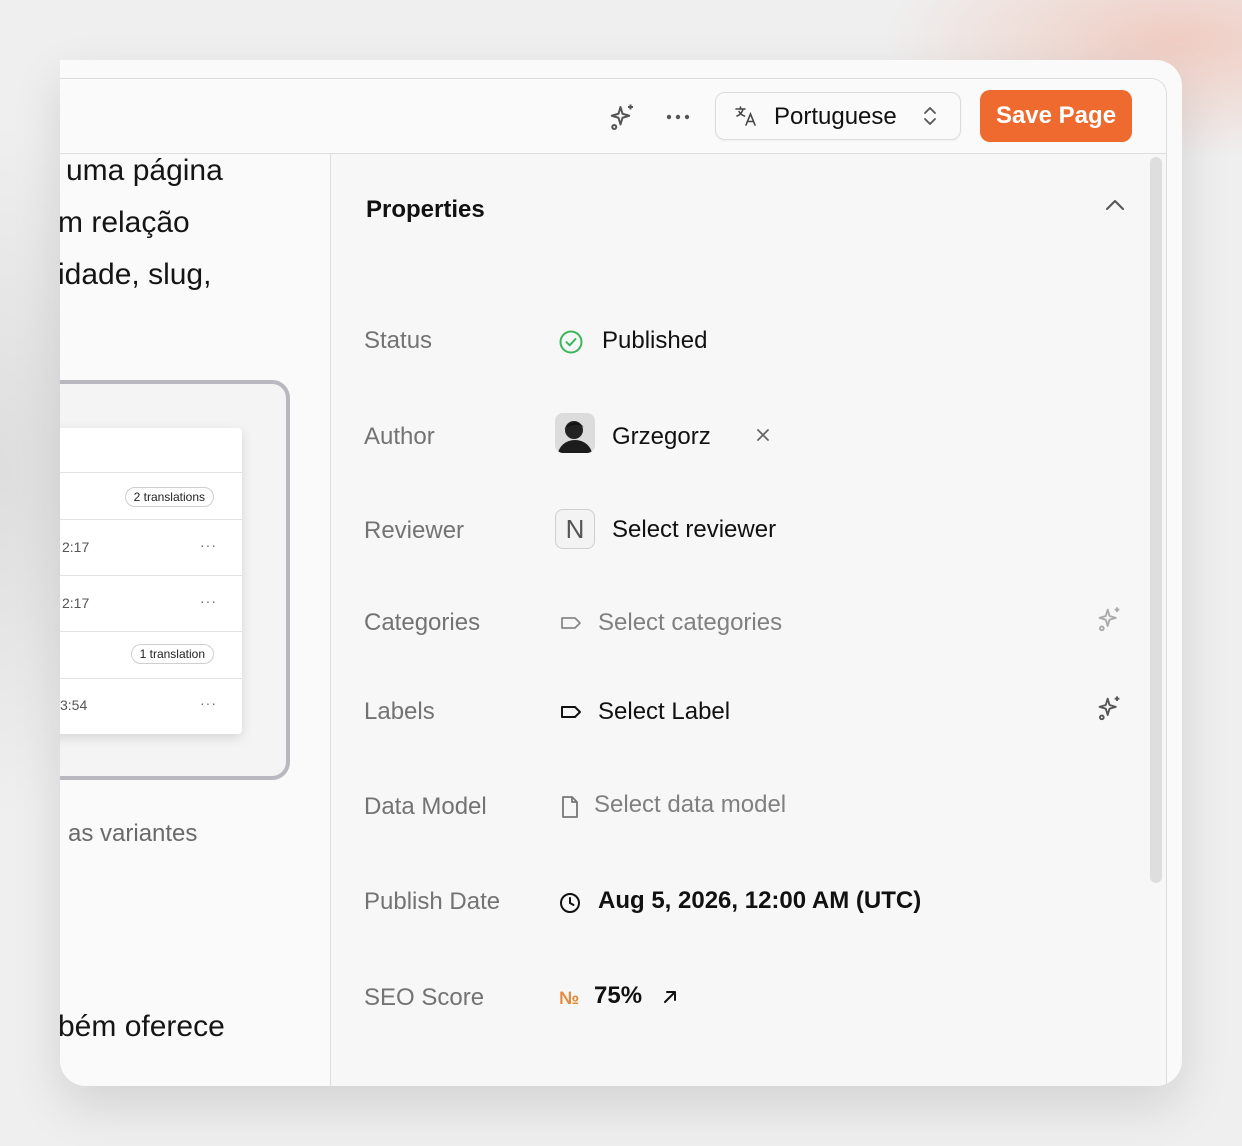 The image size is (1242, 1146). What do you see at coordinates (654, 341) in the screenshot?
I see `status-value: Published` at bounding box center [654, 341].